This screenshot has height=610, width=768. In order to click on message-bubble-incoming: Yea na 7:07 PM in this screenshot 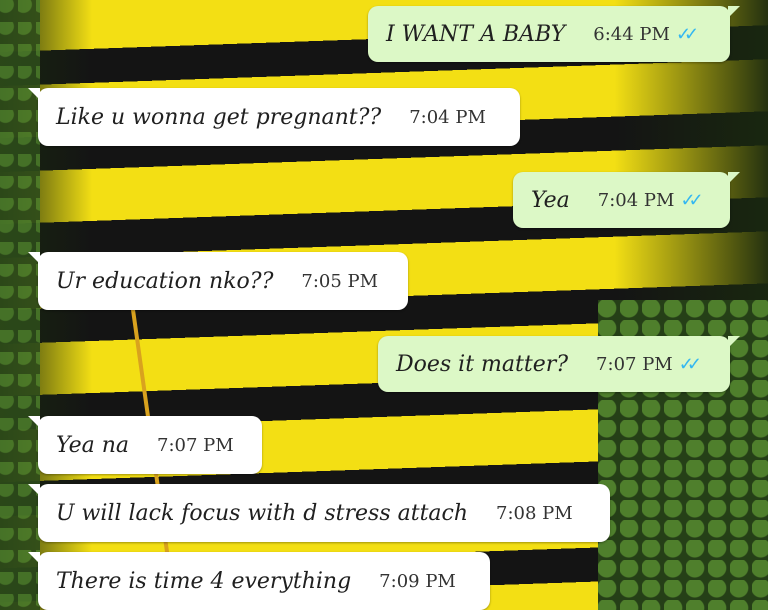, I will do `click(145, 445)`.